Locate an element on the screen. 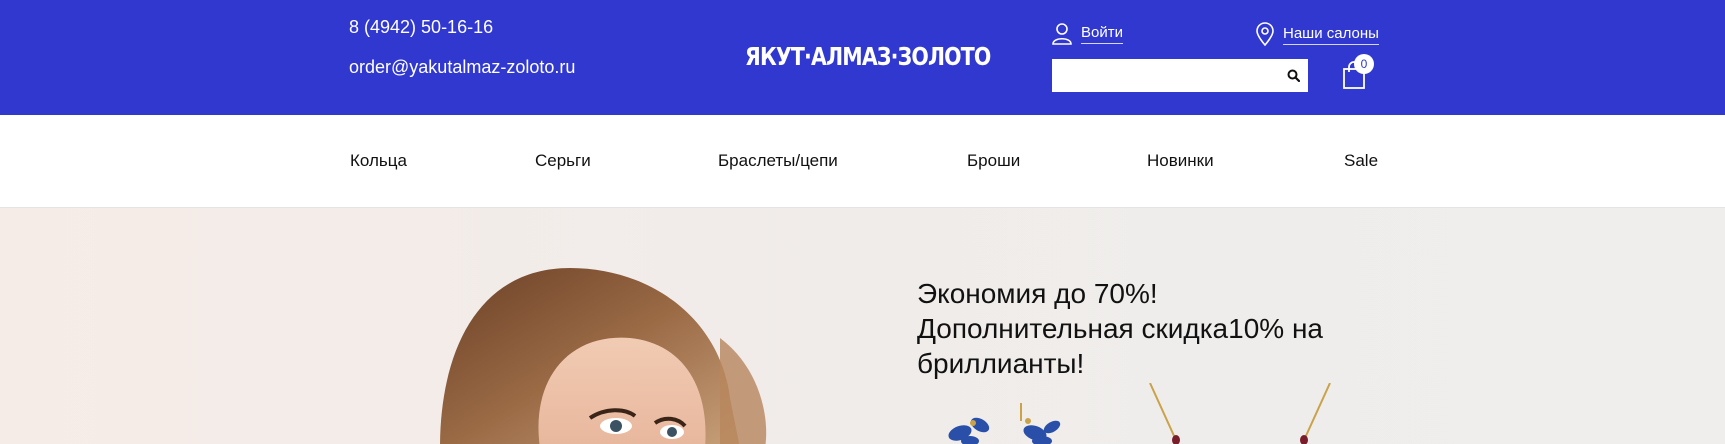 The height and width of the screenshot is (444, 1725). map-pin-icon is located at coordinates (1265, 34).